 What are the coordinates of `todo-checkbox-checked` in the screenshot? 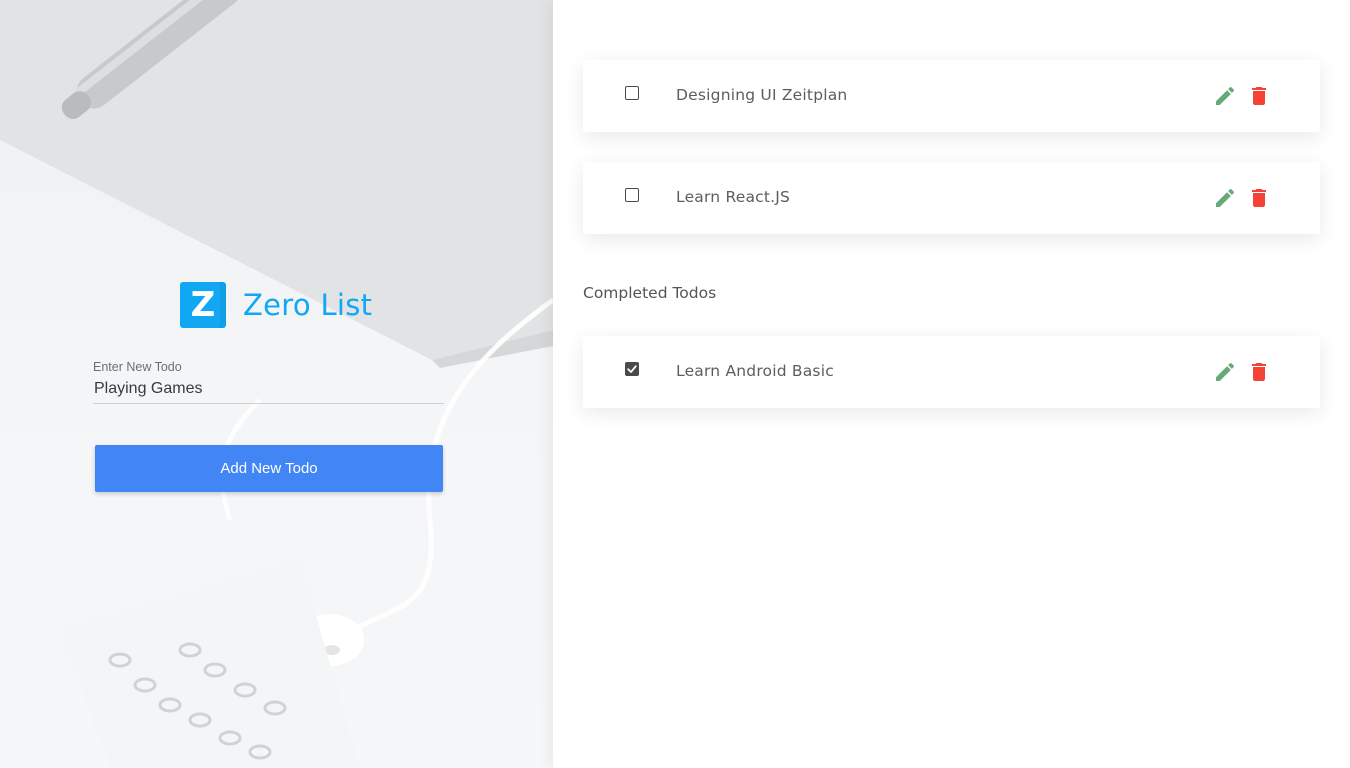 It's located at (632, 369).